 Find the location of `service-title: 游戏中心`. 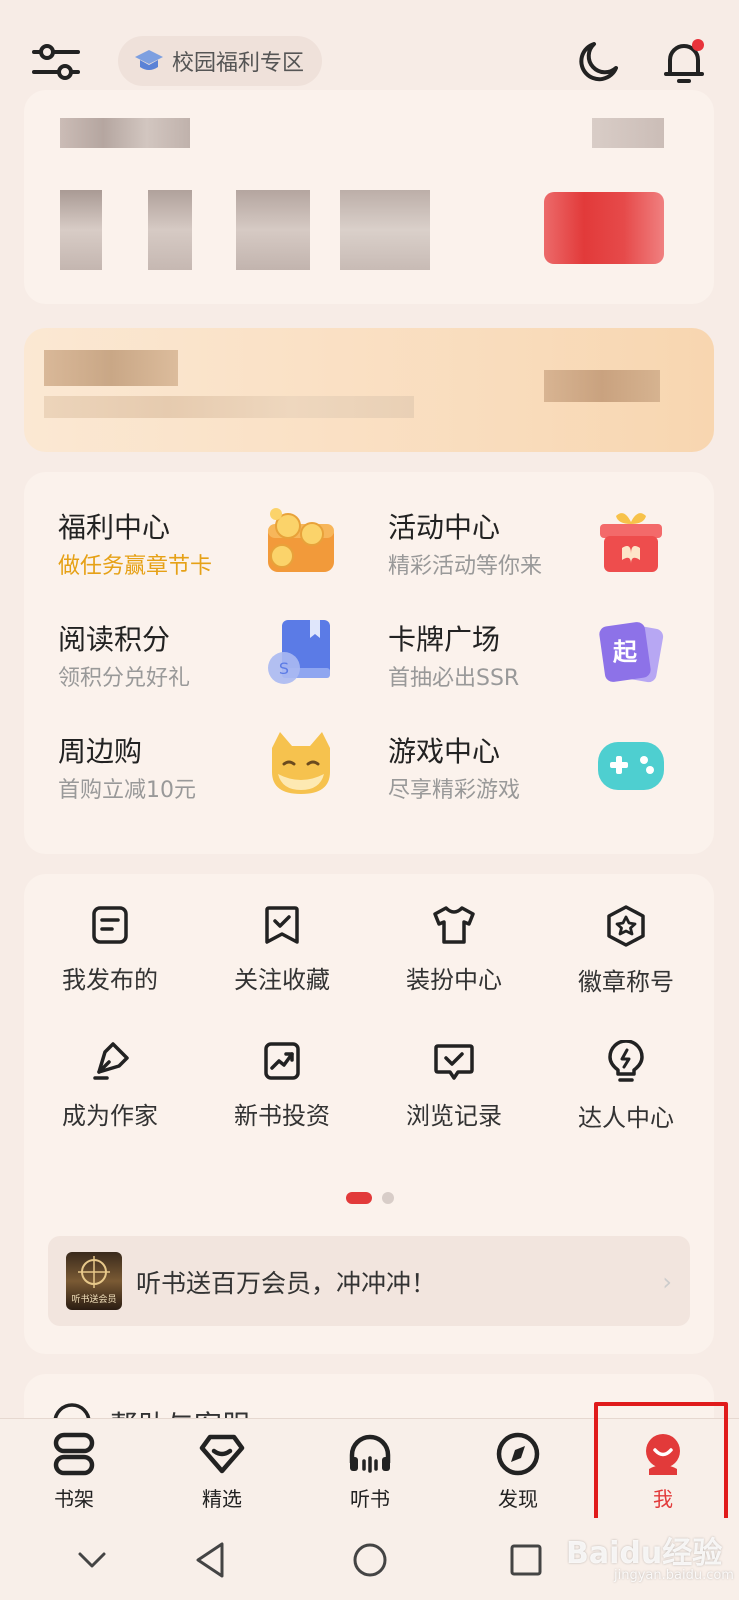

service-title: 游戏中心 is located at coordinates (444, 751).